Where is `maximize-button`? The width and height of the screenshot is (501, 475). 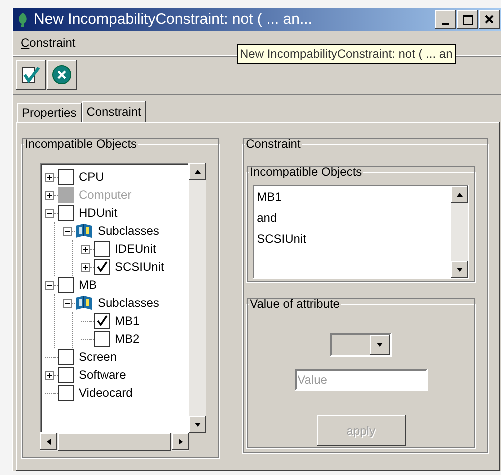
maximize-button is located at coordinates (467, 19).